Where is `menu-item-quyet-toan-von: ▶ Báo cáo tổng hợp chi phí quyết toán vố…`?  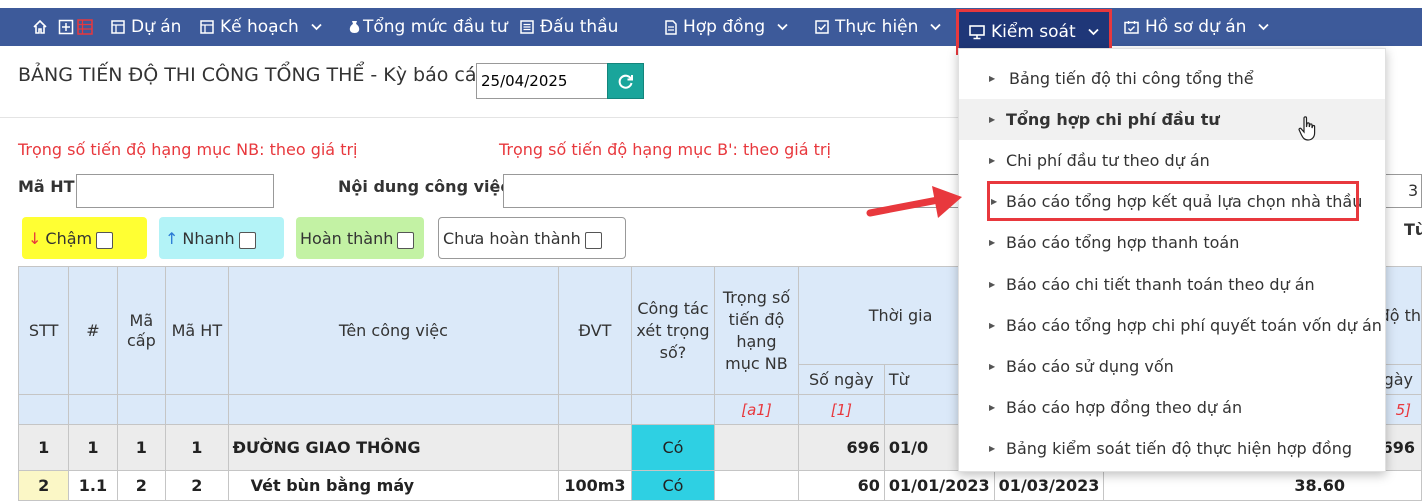
menu-item-quyet-toan-von: ▶ Báo cáo tổng hợp chi phí quyết toán vố… is located at coordinates (1172, 325).